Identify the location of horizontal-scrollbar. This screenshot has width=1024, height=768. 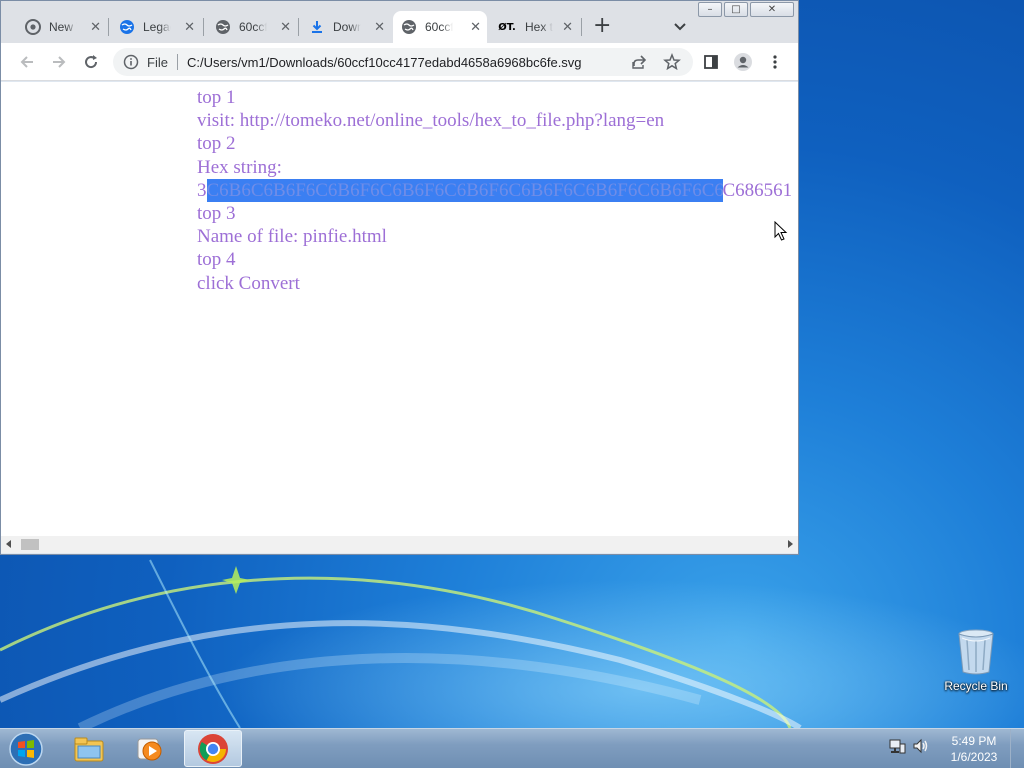
(399, 544).